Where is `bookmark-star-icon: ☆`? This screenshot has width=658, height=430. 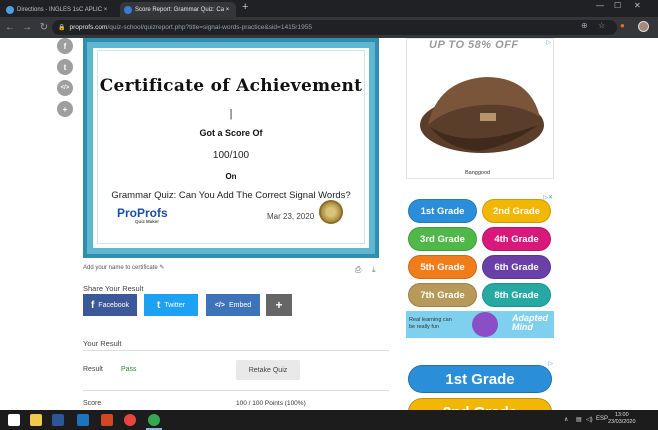 bookmark-star-icon: ☆ is located at coordinates (601, 25).